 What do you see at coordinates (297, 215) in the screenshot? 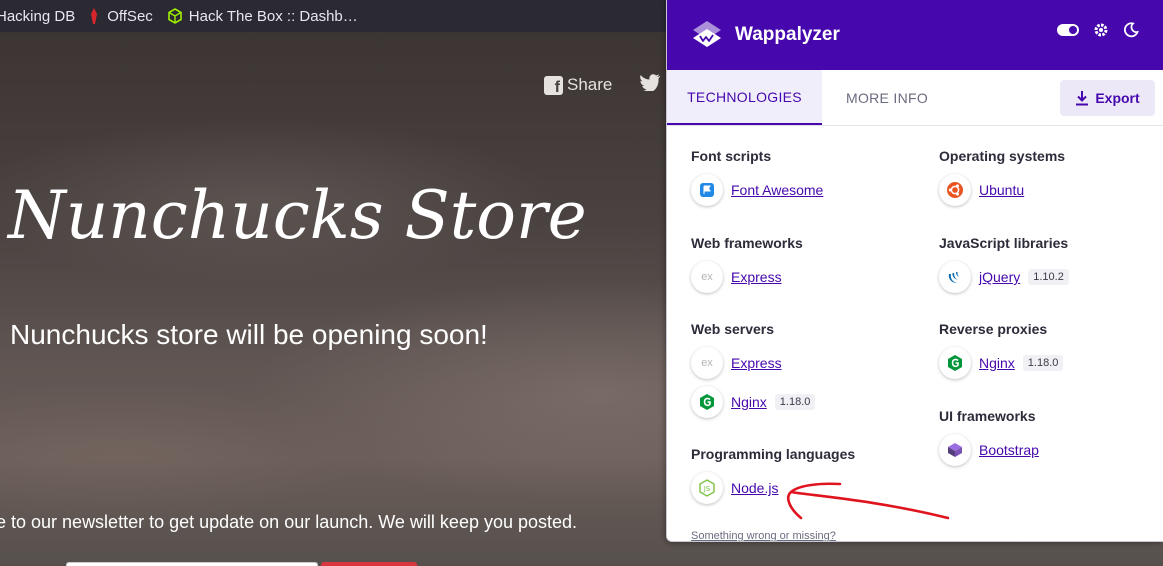
I see `store-title: Nunchucks Store` at bounding box center [297, 215].